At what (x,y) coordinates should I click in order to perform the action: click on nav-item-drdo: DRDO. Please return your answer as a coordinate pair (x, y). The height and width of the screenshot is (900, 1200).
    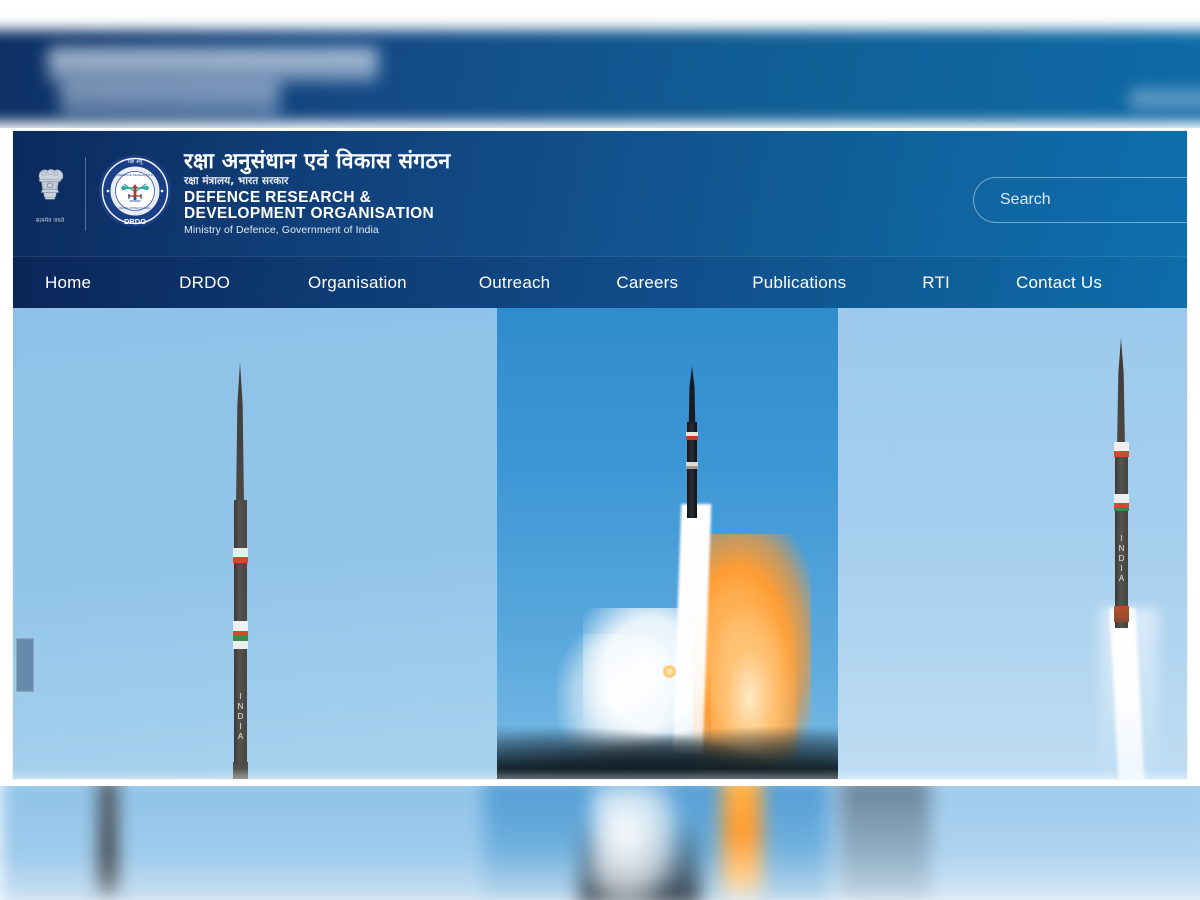
    Looking at the image, I should click on (204, 283).